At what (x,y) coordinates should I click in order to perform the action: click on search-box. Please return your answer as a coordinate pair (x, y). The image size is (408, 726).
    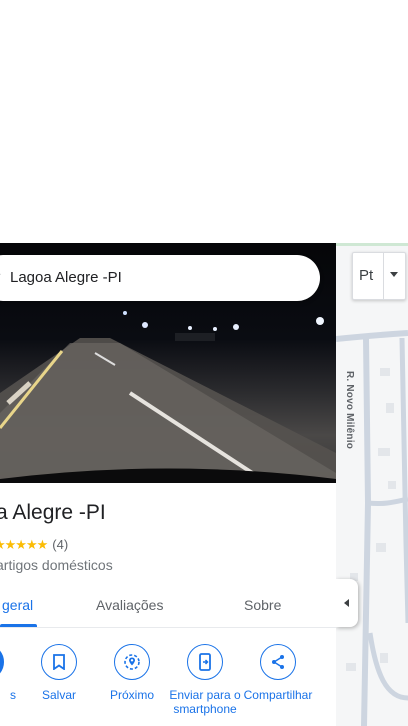
    Looking at the image, I should click on (160, 278).